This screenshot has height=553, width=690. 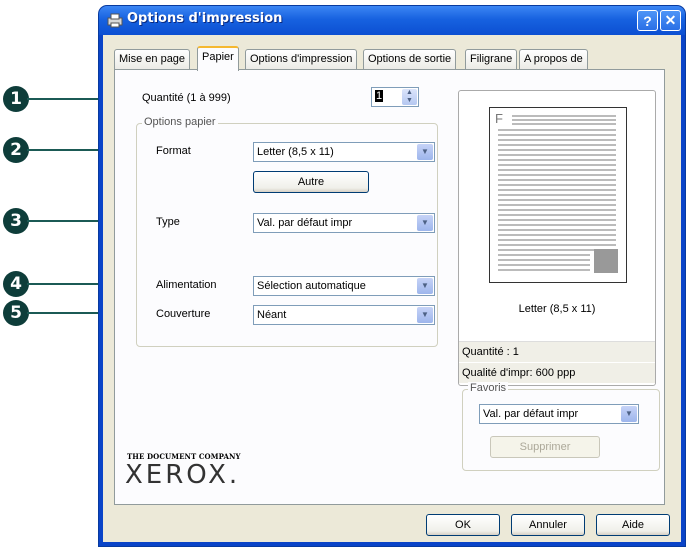 What do you see at coordinates (205, 18) in the screenshot?
I see `window-title: Options d'impression` at bounding box center [205, 18].